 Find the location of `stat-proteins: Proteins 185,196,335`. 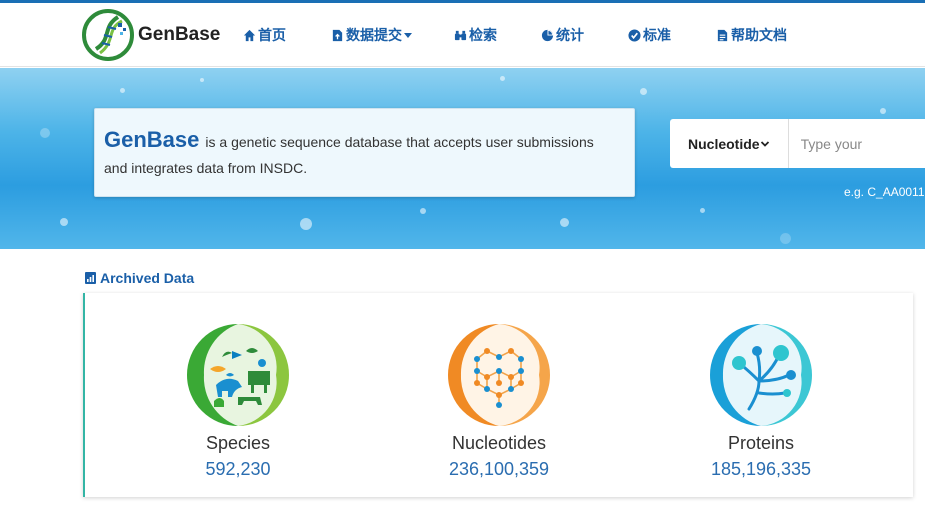

stat-proteins: Proteins 185,196,335 is located at coordinates (761, 401).